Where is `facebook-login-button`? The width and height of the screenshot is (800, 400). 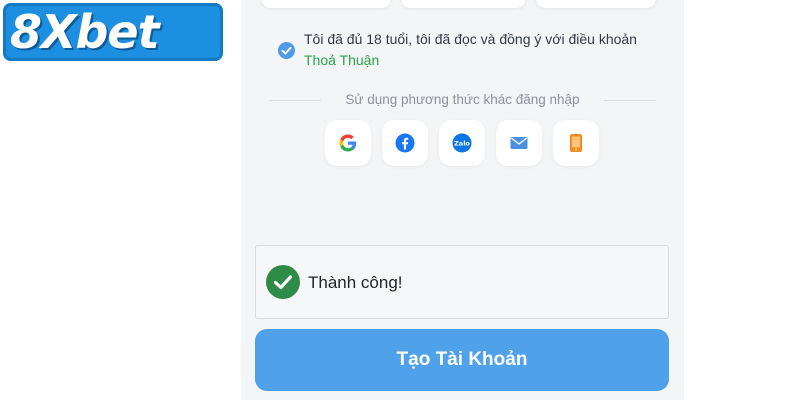
facebook-login-button is located at coordinates (405, 143).